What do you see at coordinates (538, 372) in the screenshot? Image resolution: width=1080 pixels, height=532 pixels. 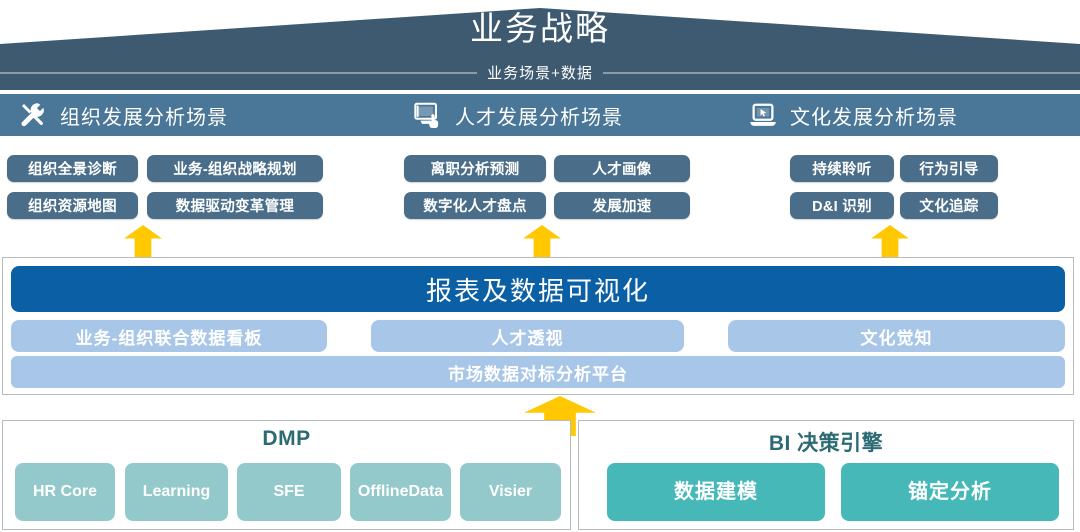 I see `market-benchmark-platform-bar: 市场数据对标分析平台` at bounding box center [538, 372].